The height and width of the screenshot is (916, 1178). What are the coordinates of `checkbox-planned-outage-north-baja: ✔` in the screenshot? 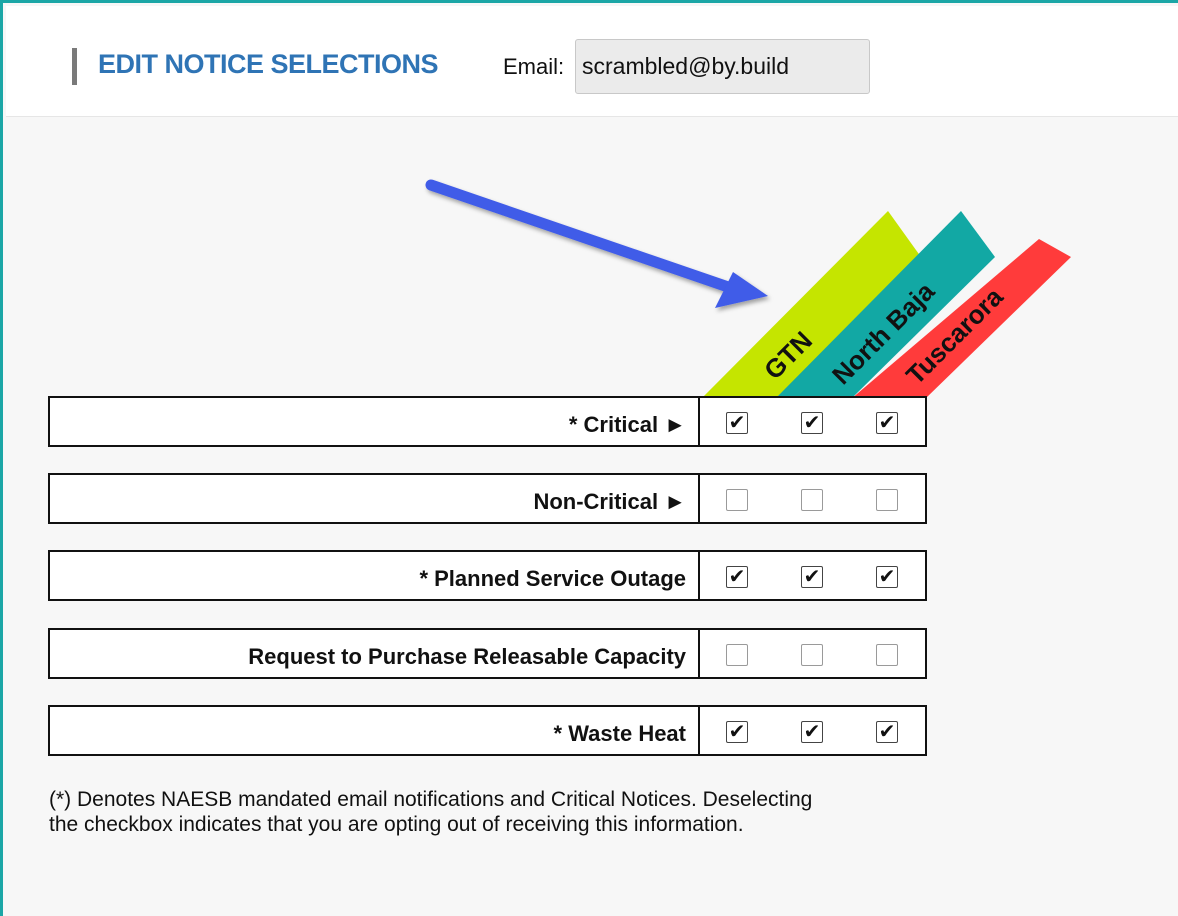 It's located at (812, 577).